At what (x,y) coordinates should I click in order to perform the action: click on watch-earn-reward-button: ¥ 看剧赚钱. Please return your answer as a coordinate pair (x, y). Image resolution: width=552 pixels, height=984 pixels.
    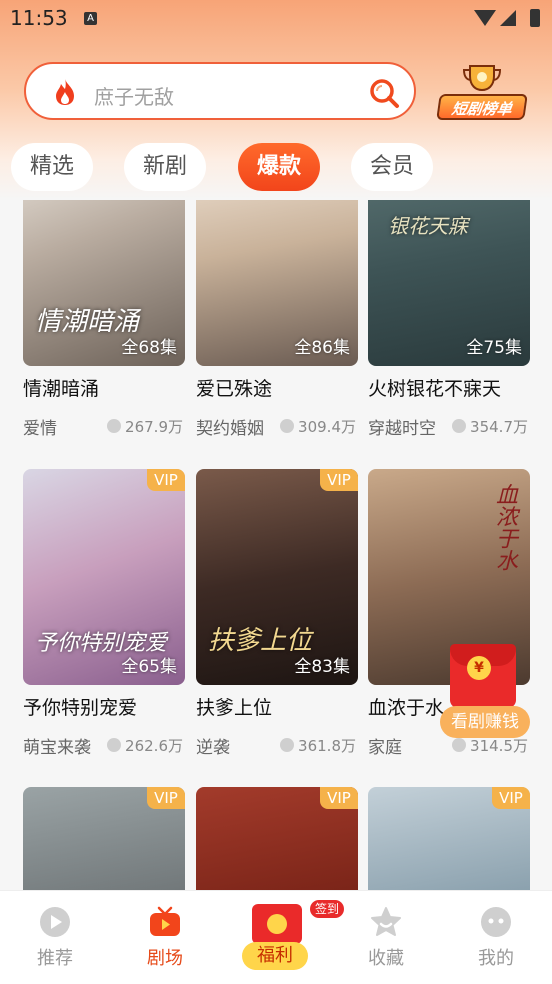
    Looking at the image, I should click on (485, 692).